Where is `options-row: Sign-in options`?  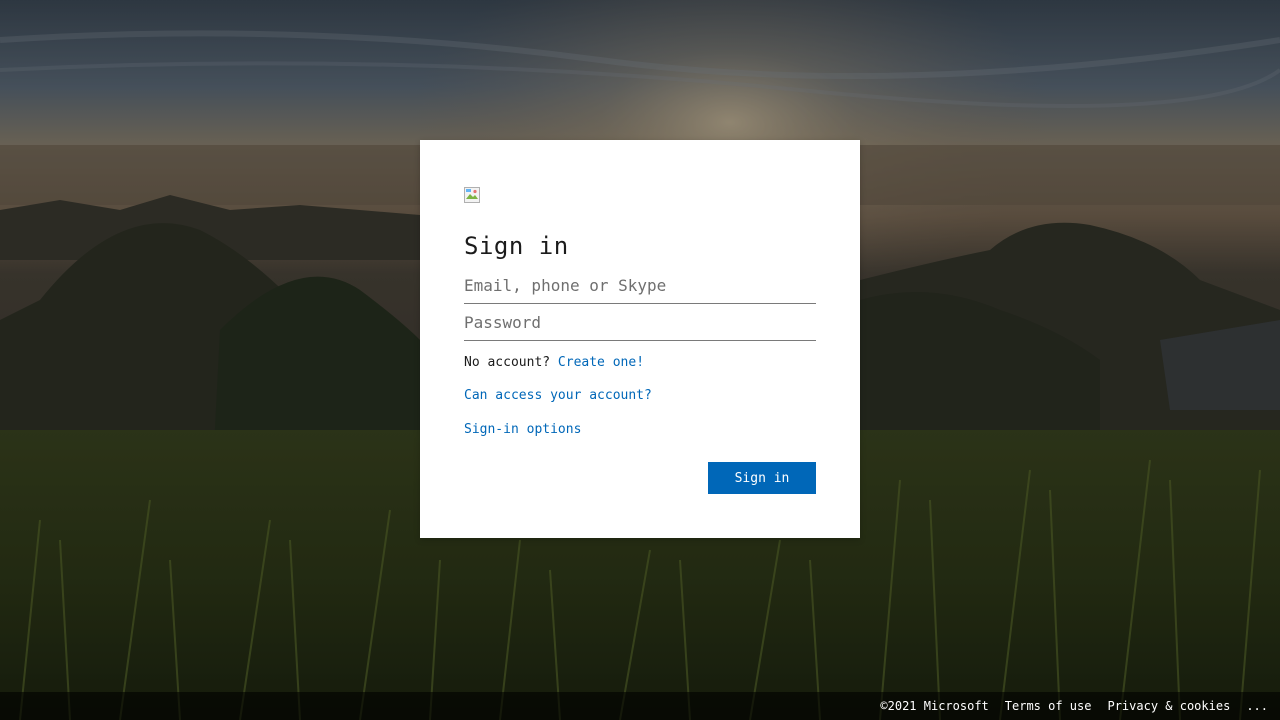 options-row: Sign-in options is located at coordinates (522, 429).